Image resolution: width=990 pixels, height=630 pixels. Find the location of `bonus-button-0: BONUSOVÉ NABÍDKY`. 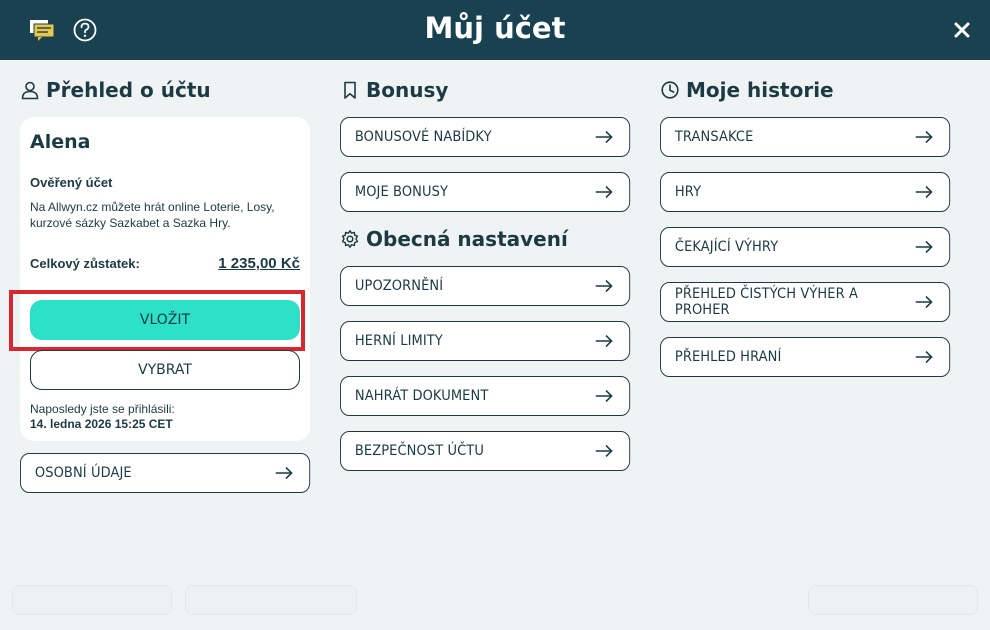

bonus-button-0: BONUSOVÉ NABÍDKY is located at coordinates (485, 137).